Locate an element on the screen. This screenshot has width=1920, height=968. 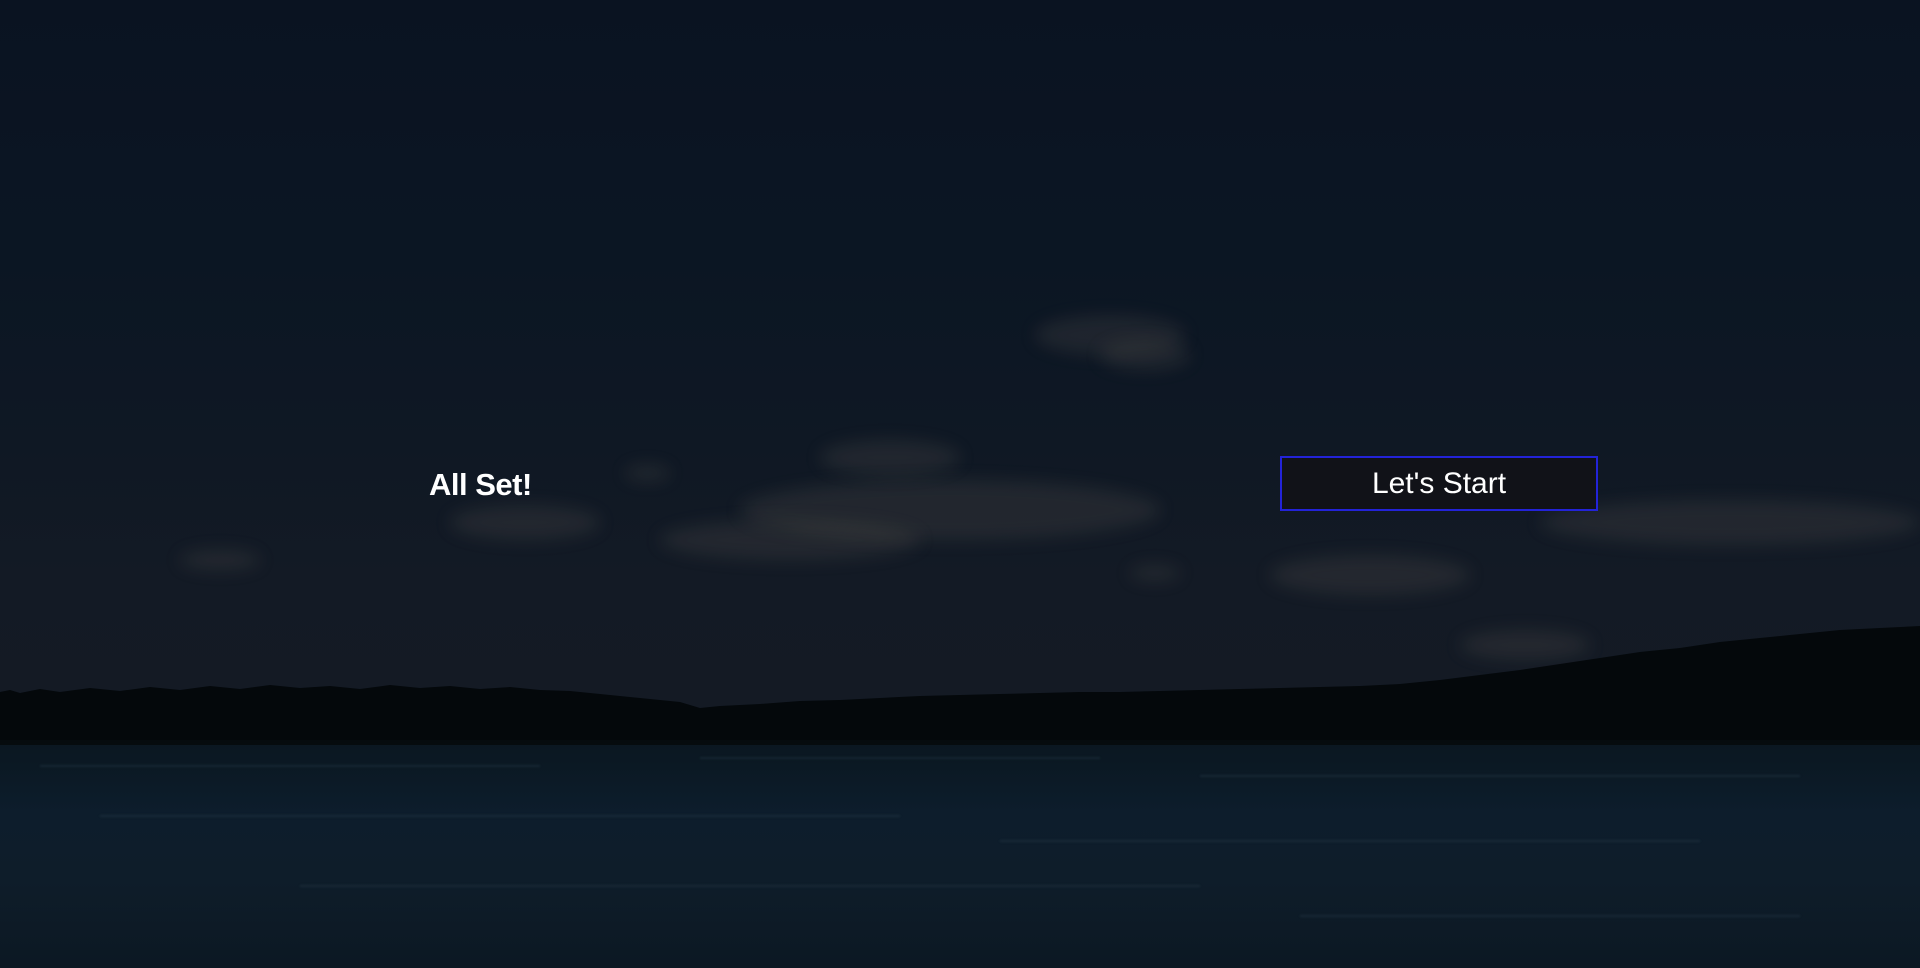
lets-start-button: Let's Start is located at coordinates (1439, 483).